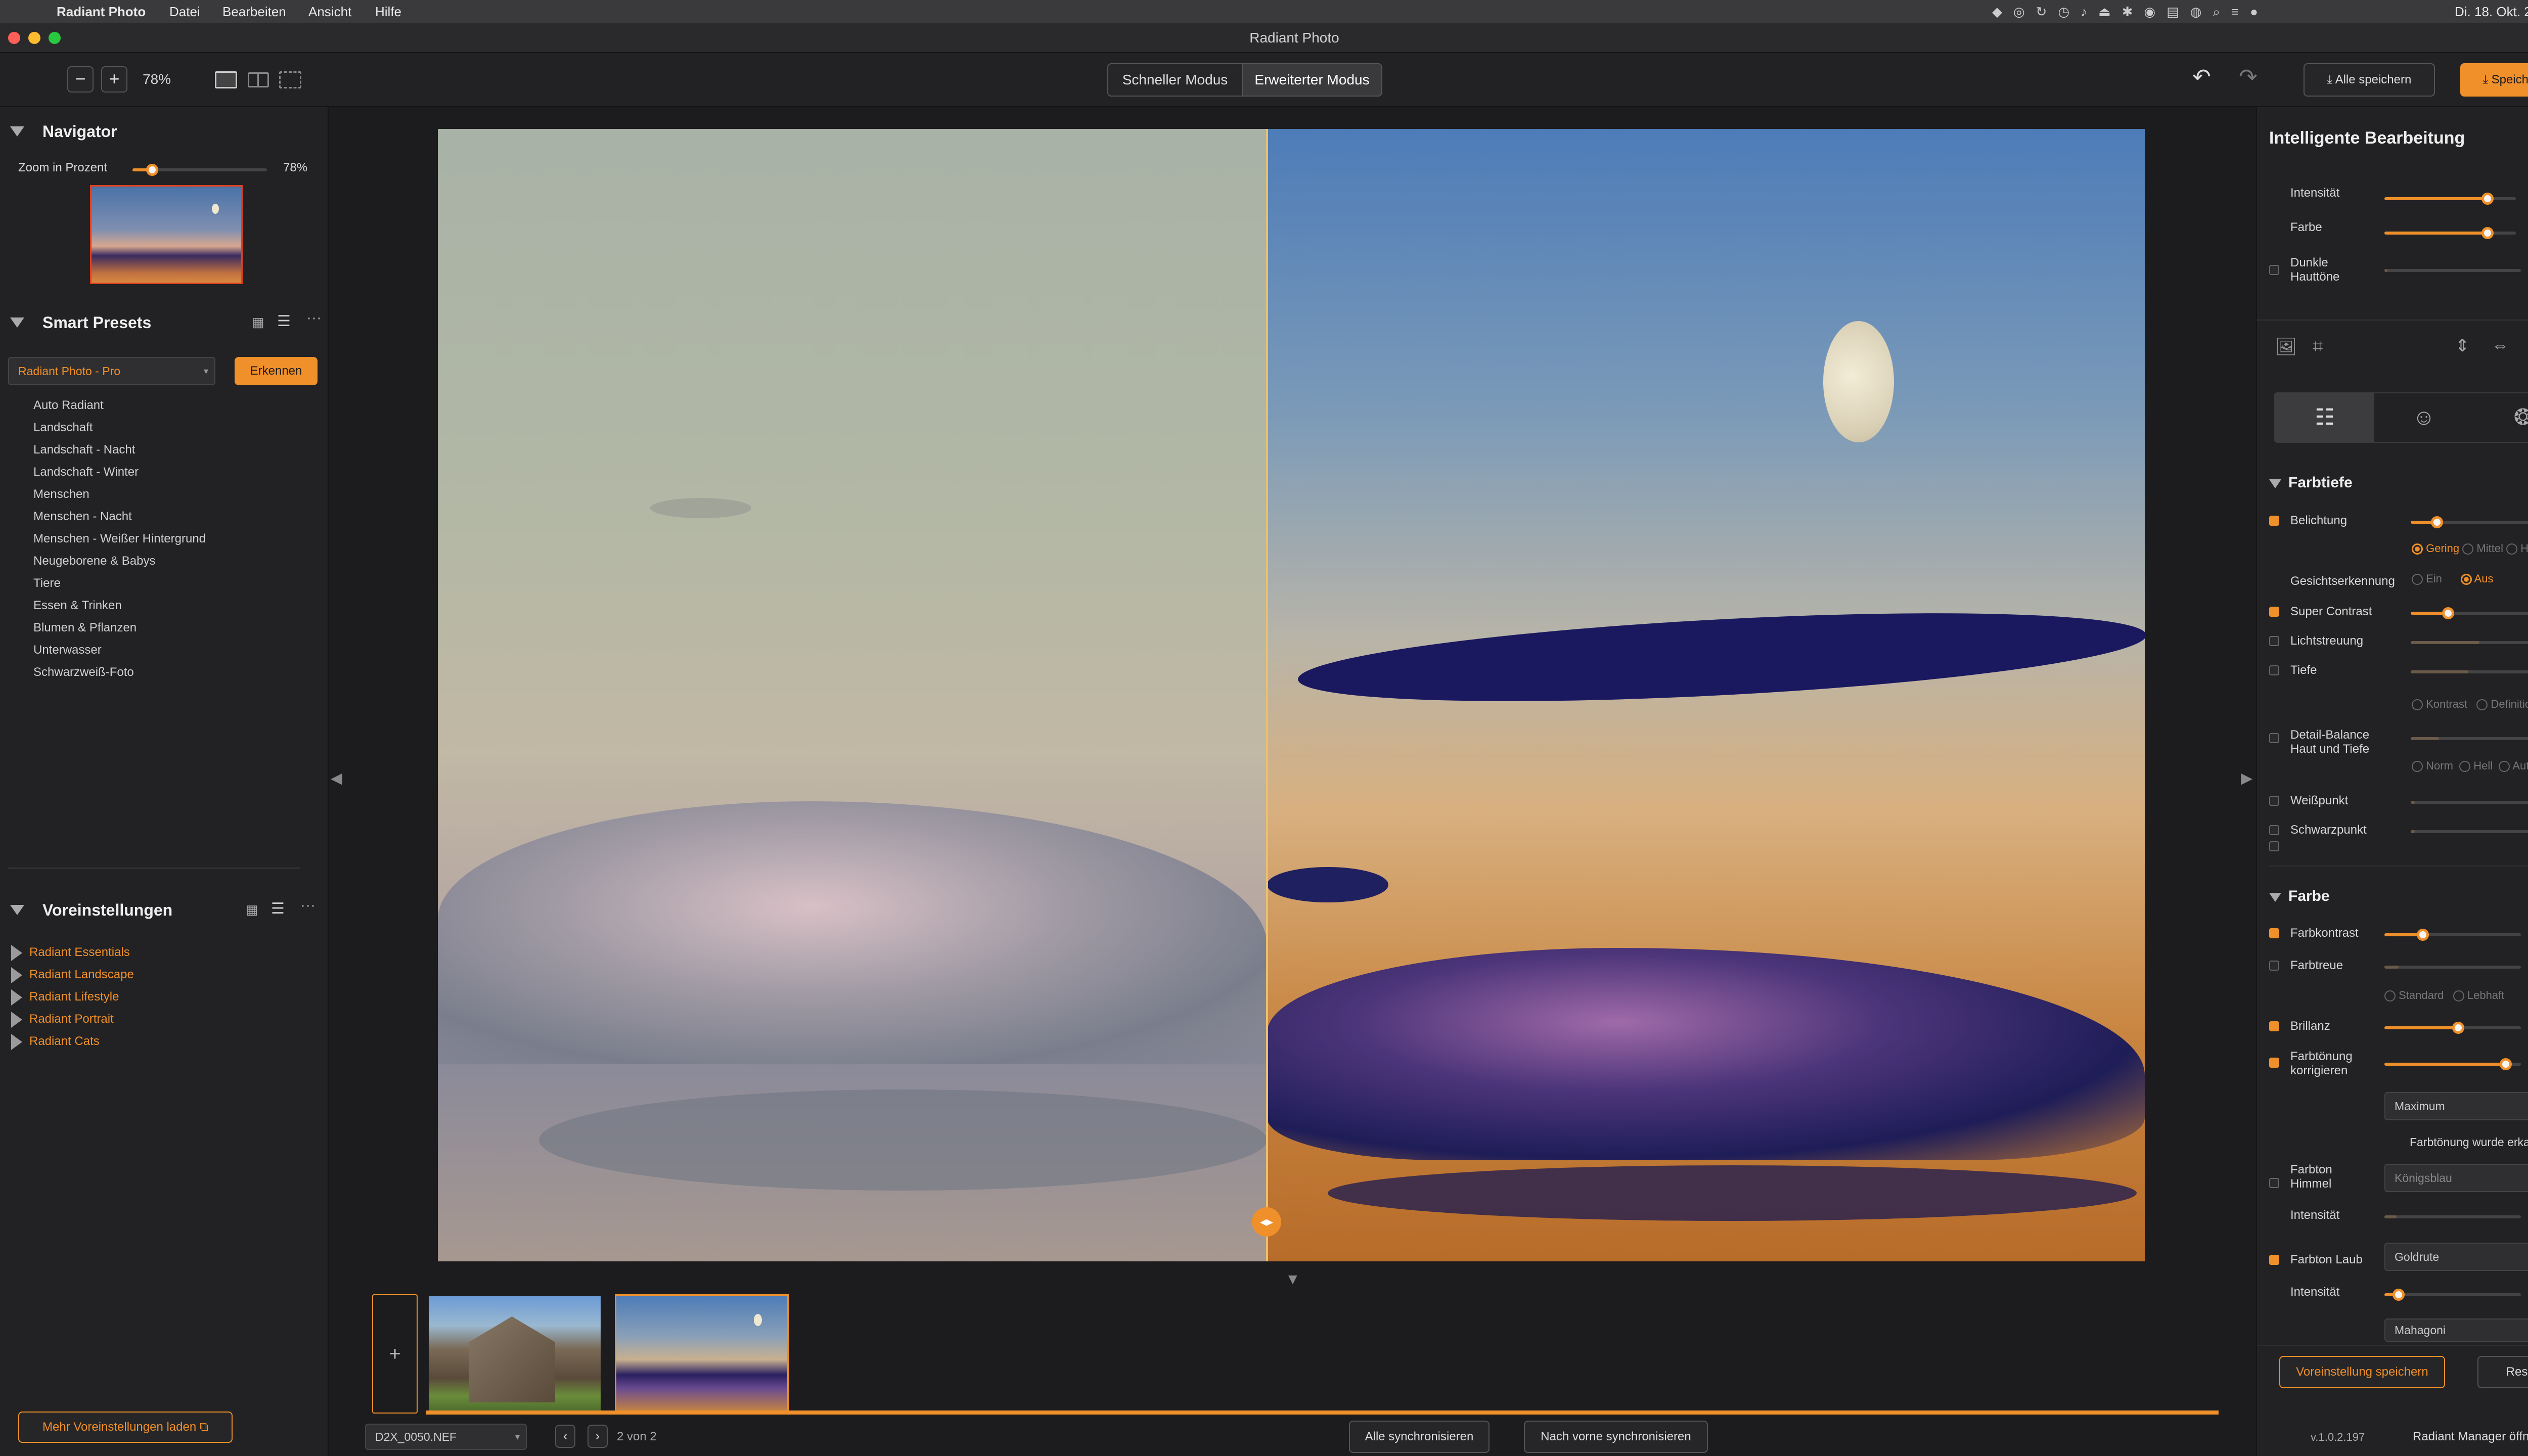 This screenshot has width=2528, height=1456. I want to click on split-view-icon, so click(259, 79).